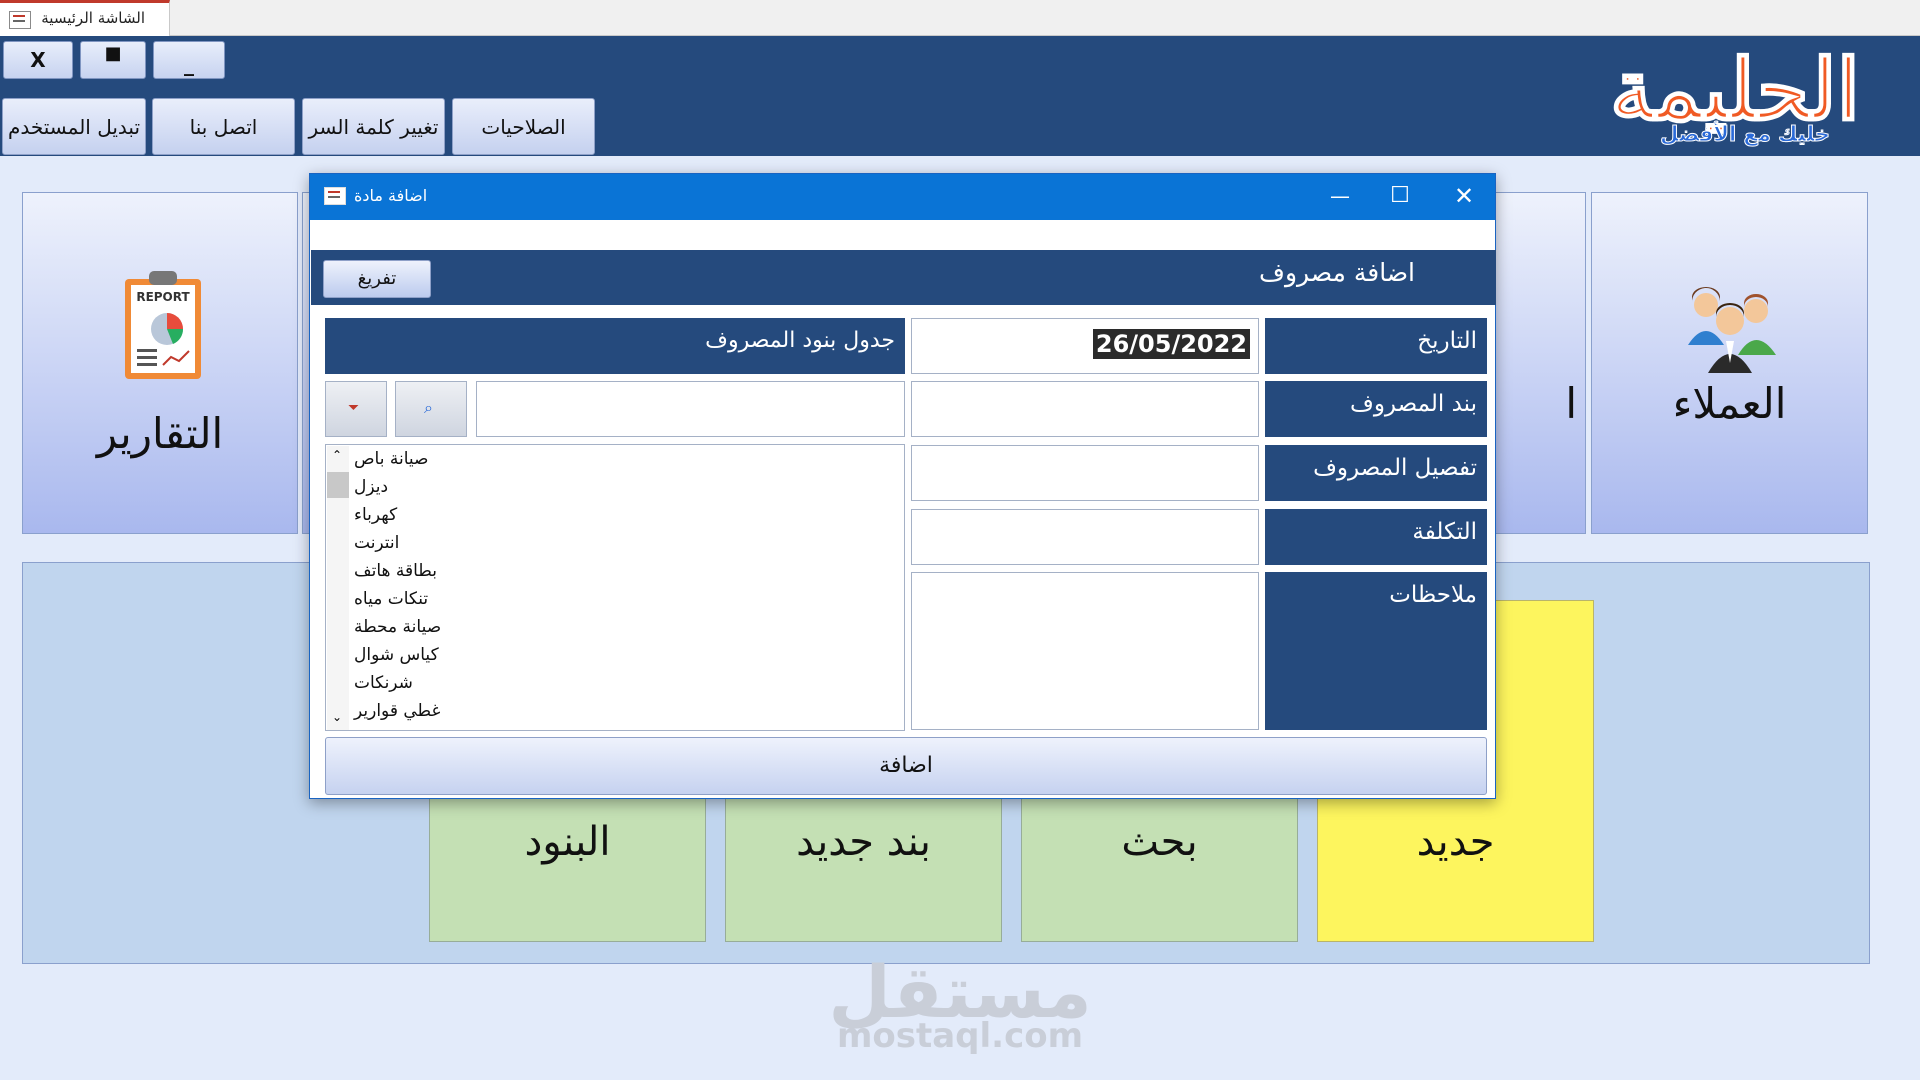 This screenshot has height=1080, width=1920. What do you see at coordinates (1085, 651) in the screenshot?
I see `notes-field` at bounding box center [1085, 651].